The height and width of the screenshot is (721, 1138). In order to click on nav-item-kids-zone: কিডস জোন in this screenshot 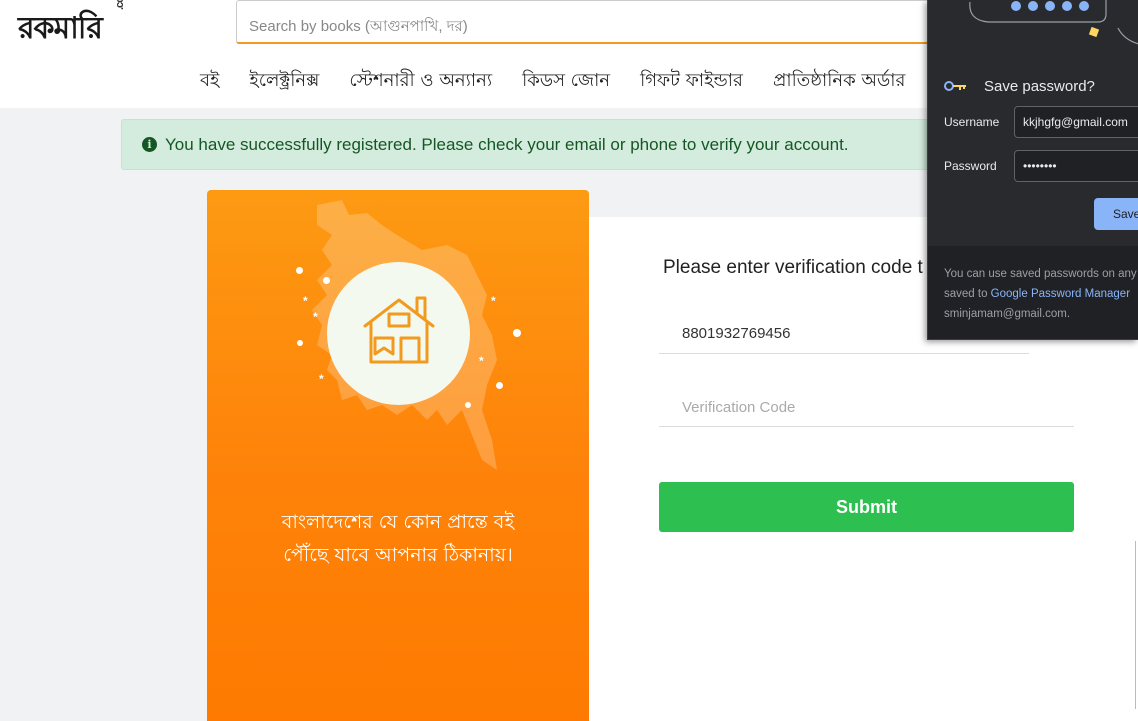, I will do `click(566, 81)`.